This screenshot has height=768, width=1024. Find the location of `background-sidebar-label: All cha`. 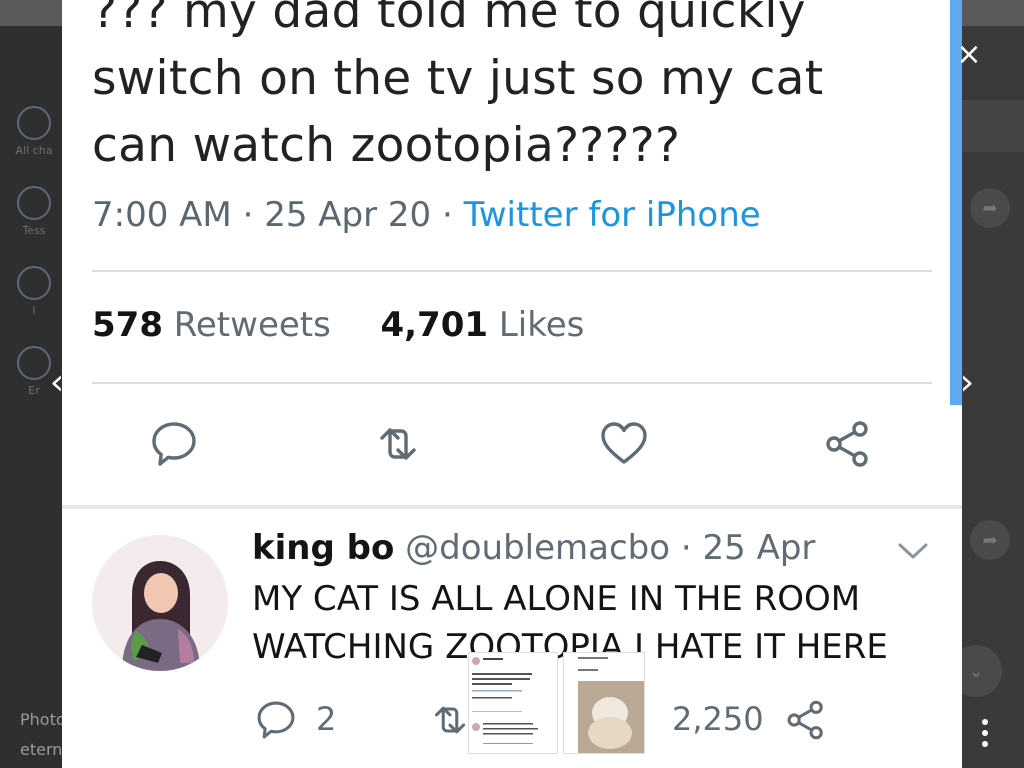

background-sidebar-label: All cha is located at coordinates (34, 150).